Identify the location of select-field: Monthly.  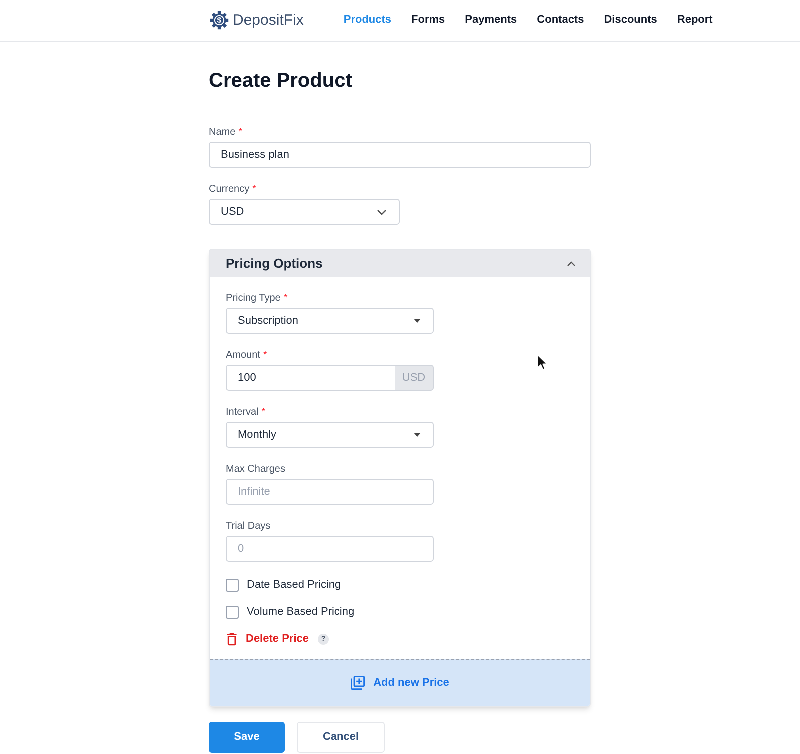
(330, 435).